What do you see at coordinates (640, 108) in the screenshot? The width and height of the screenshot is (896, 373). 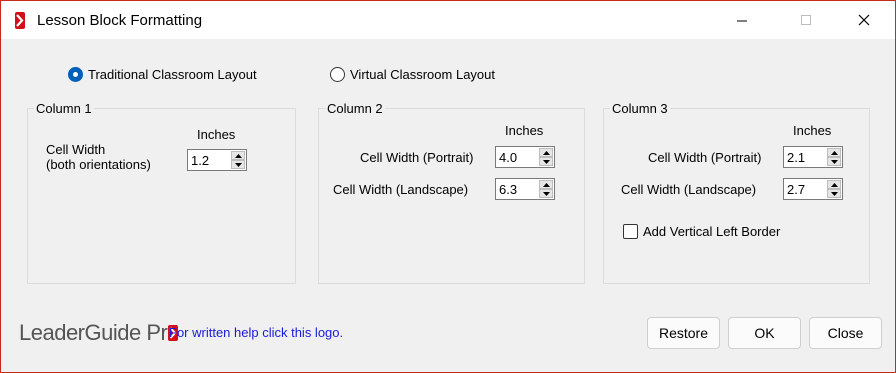 I see `column3-title: Column 3` at bounding box center [640, 108].